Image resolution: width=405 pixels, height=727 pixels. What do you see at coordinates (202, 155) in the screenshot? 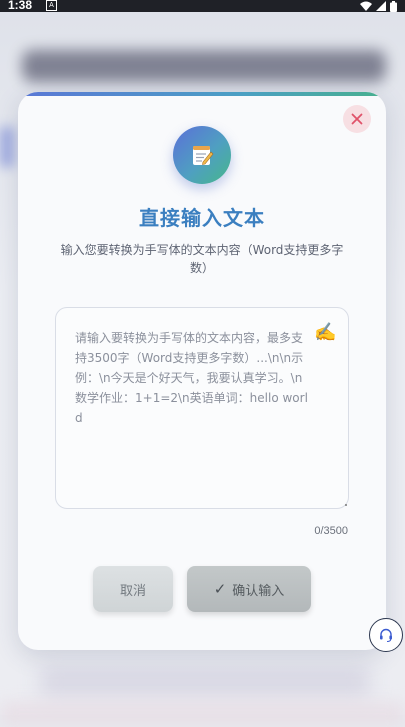
I see `memo-icon` at bounding box center [202, 155].